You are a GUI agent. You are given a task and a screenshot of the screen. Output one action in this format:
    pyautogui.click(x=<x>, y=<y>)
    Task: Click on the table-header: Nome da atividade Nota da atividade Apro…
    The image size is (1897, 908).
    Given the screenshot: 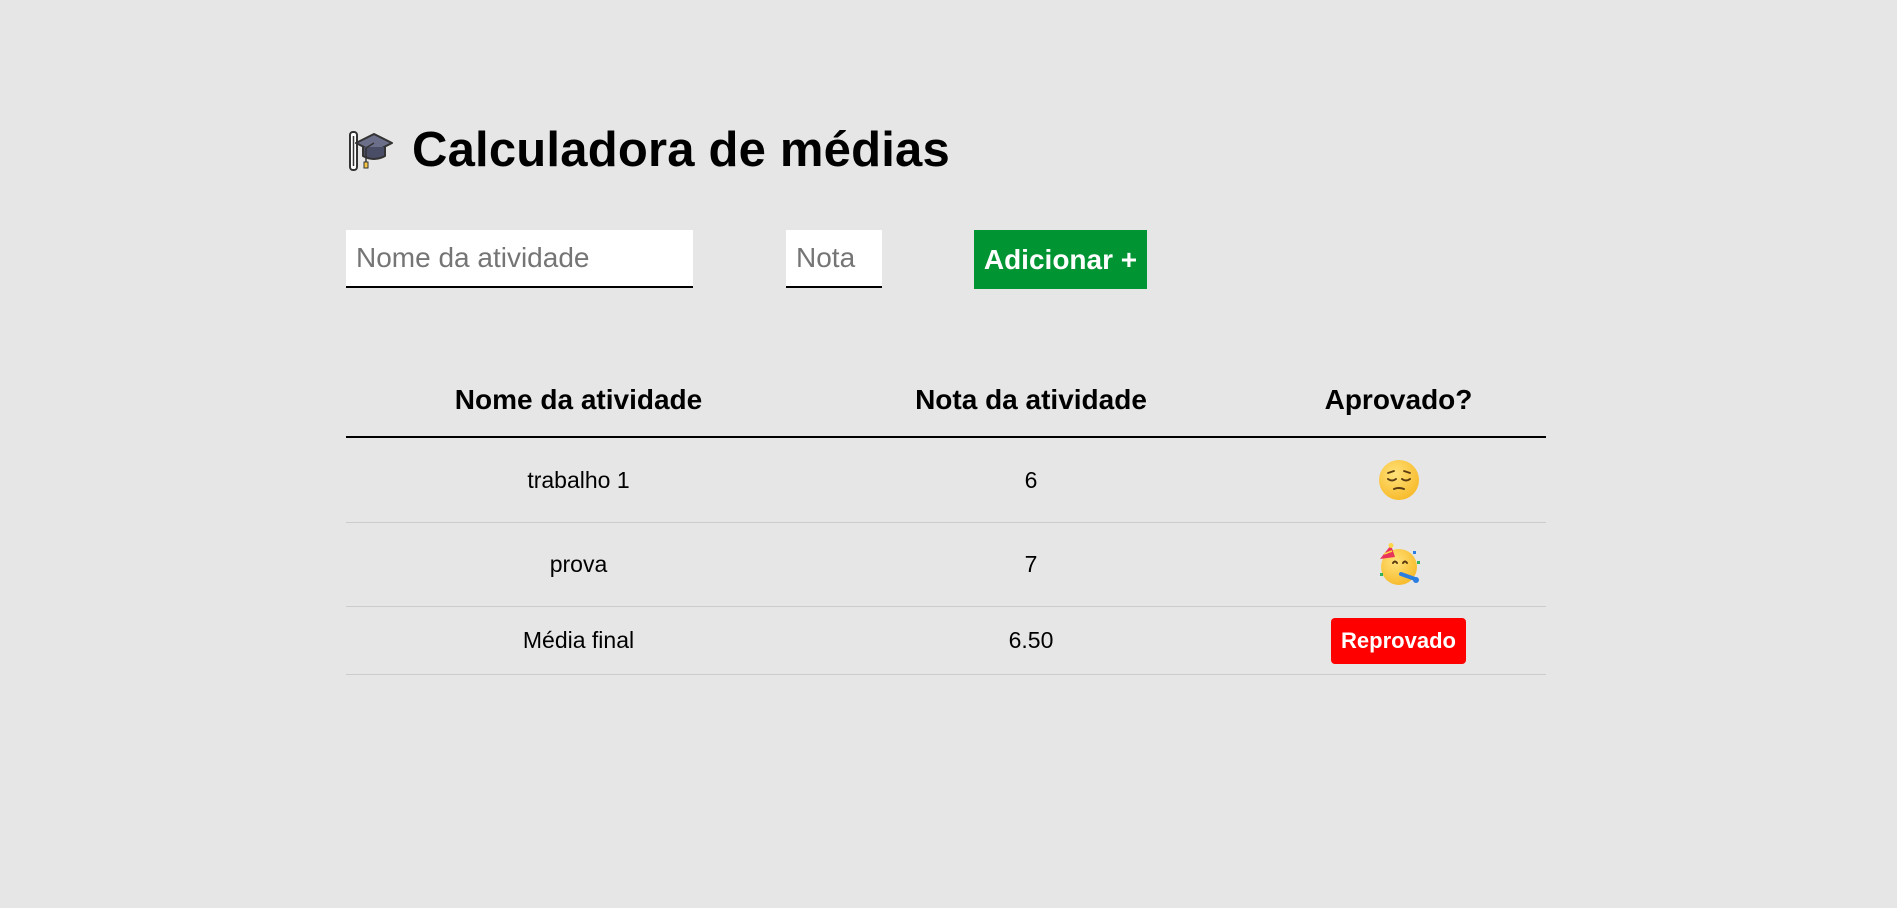 What is the action you would take?
    pyautogui.click(x=946, y=401)
    